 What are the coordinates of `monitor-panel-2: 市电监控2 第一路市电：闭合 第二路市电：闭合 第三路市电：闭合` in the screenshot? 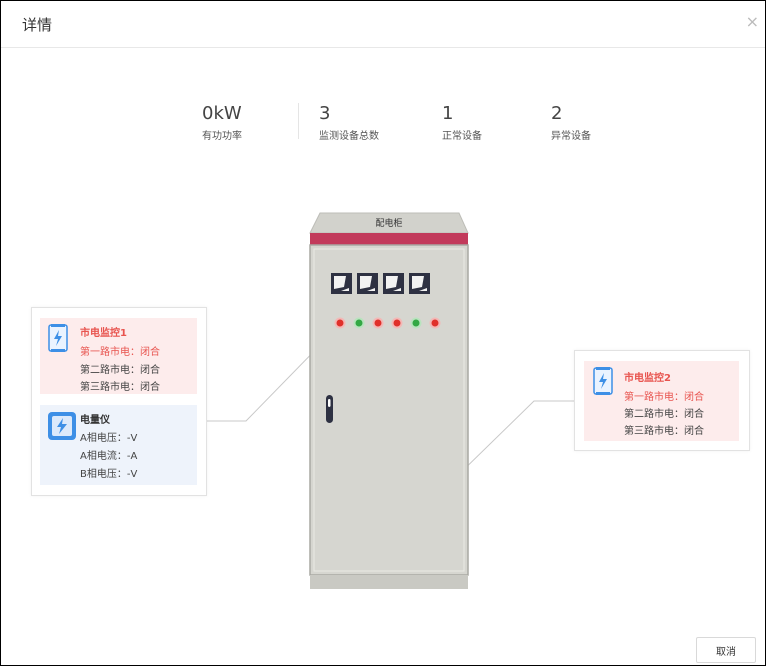 It's located at (661, 401).